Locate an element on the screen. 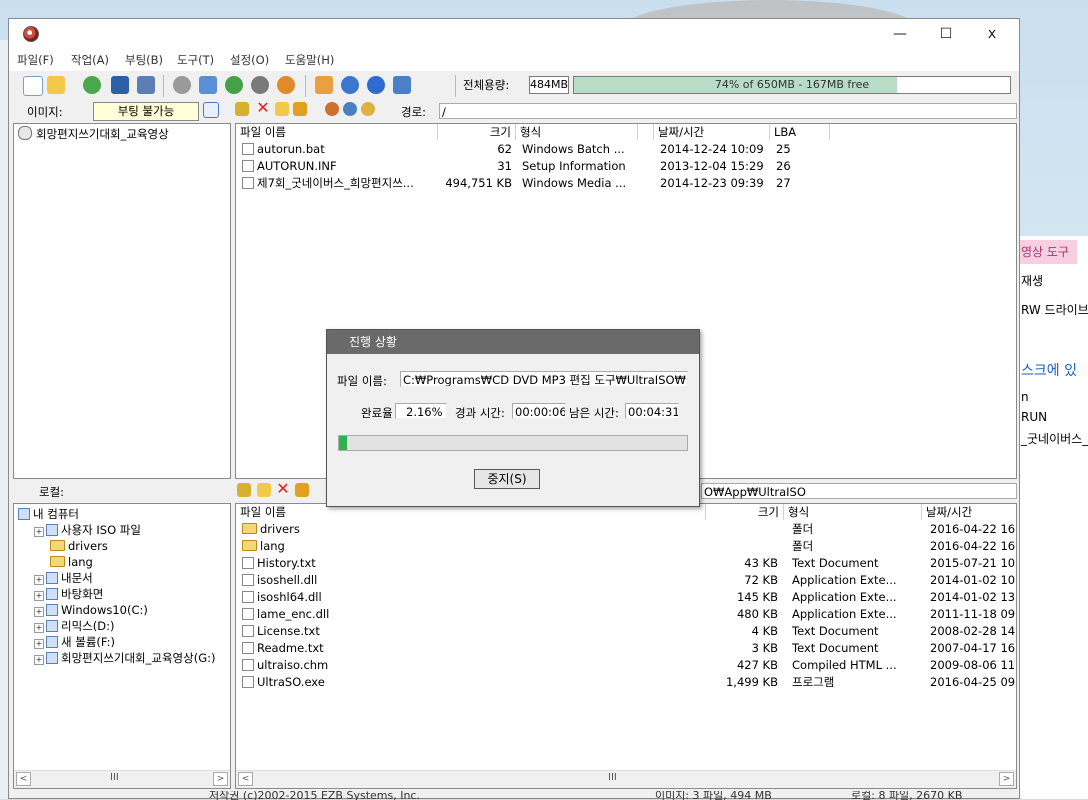 The width and height of the screenshot is (1088, 800). options-icon is located at coordinates (324, 85).